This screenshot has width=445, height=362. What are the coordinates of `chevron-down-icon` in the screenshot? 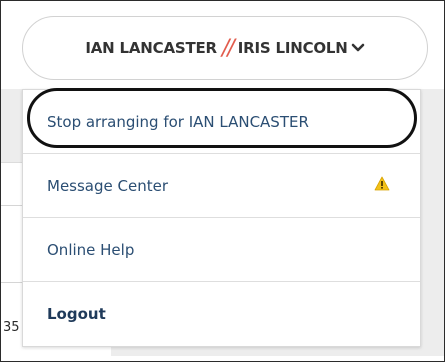 It's located at (358, 48).